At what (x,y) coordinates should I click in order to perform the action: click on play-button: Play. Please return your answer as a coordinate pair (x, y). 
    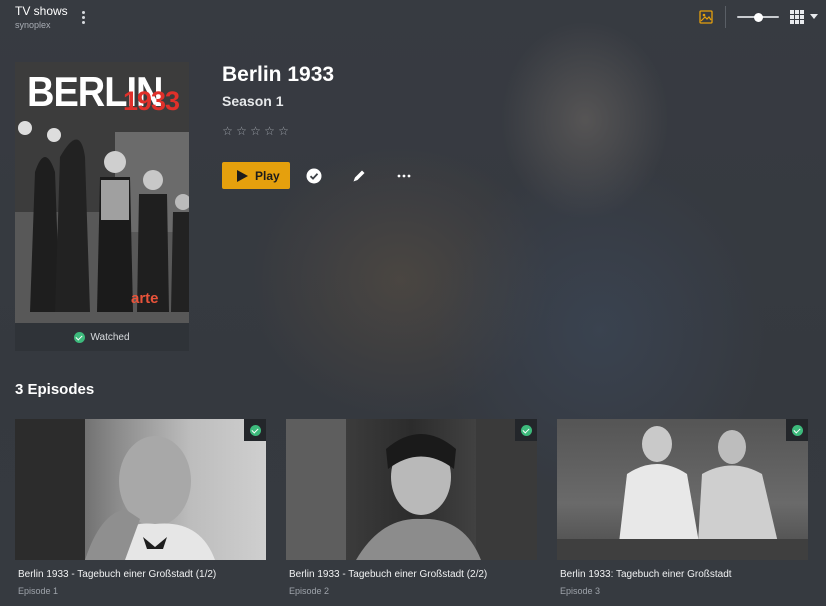
    Looking at the image, I should click on (256, 175).